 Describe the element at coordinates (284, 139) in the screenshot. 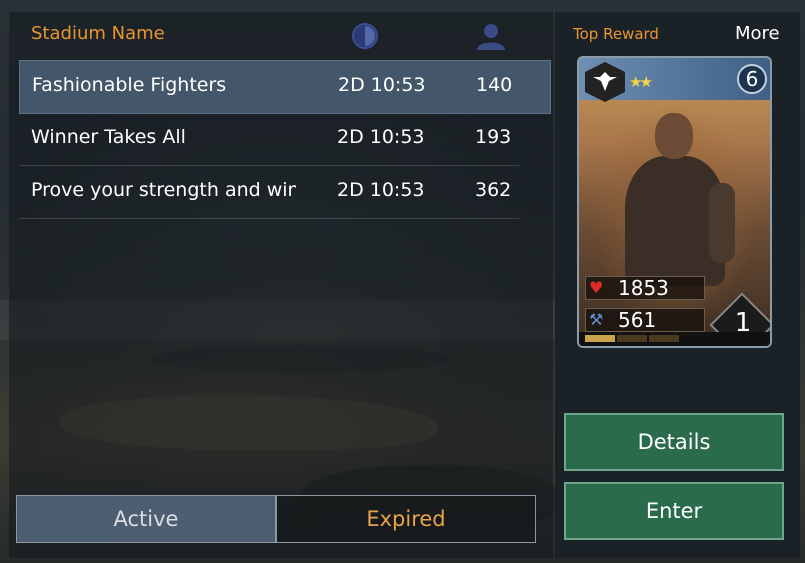

I see `stadium-row: Winner Takes All 2D 10:53 193` at that location.